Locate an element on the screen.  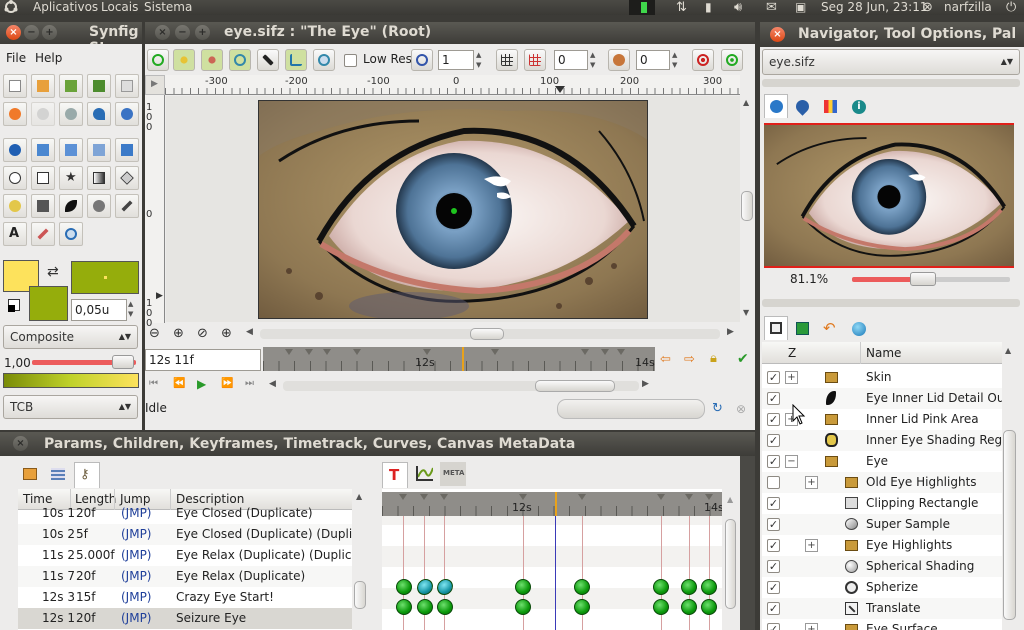
cutout-tool is located at coordinates (99, 206).